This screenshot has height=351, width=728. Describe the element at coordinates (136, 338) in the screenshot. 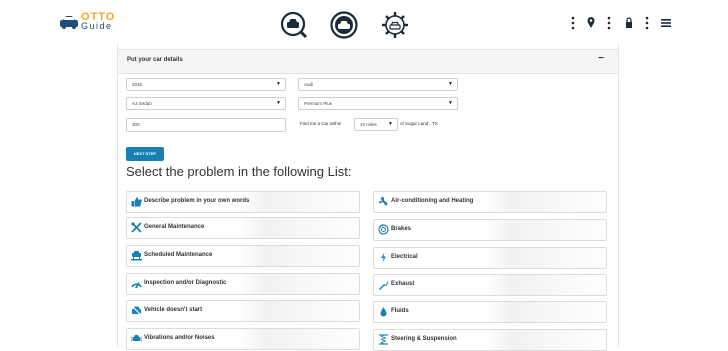

I see `vibration-icon` at that location.